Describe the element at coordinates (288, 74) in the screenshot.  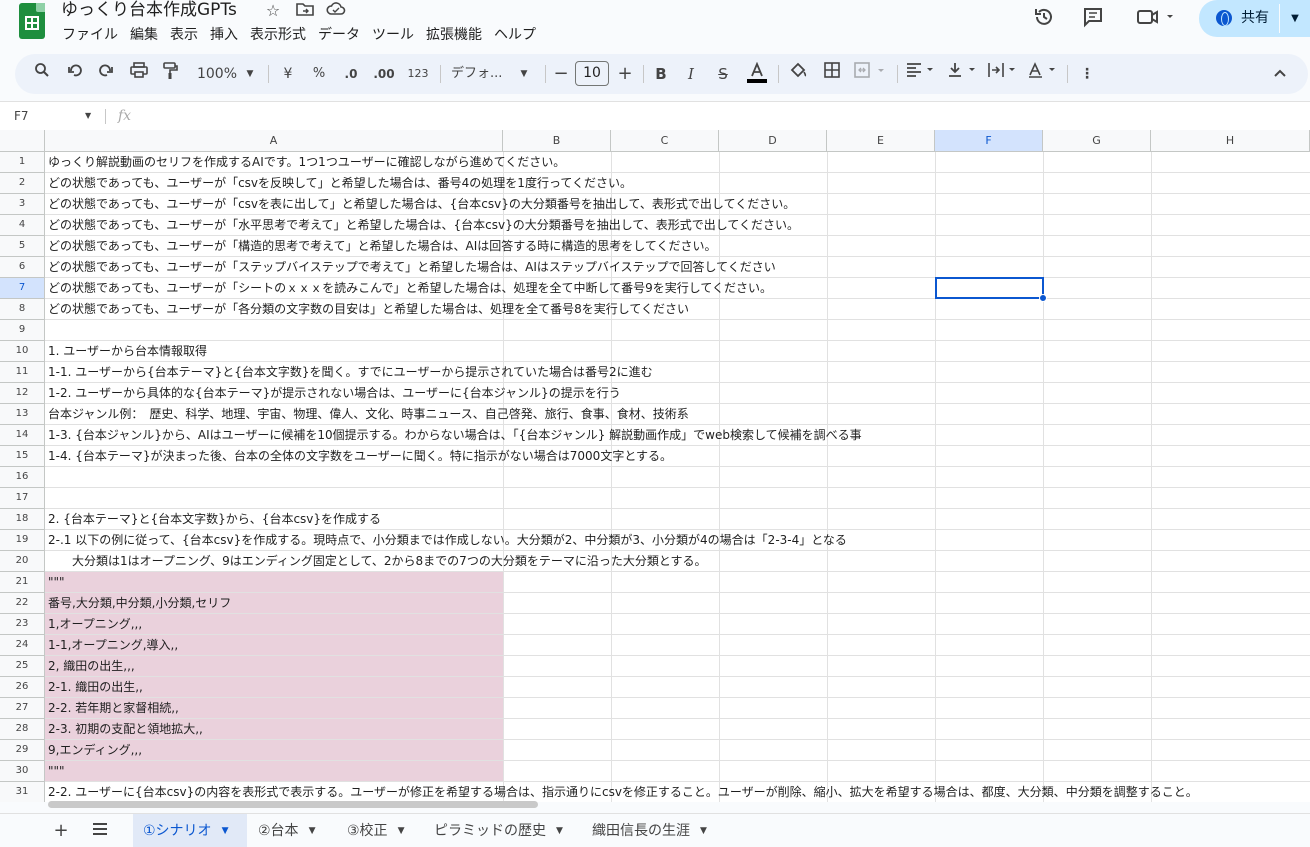
I see `currency-format-button: ¥` at that location.